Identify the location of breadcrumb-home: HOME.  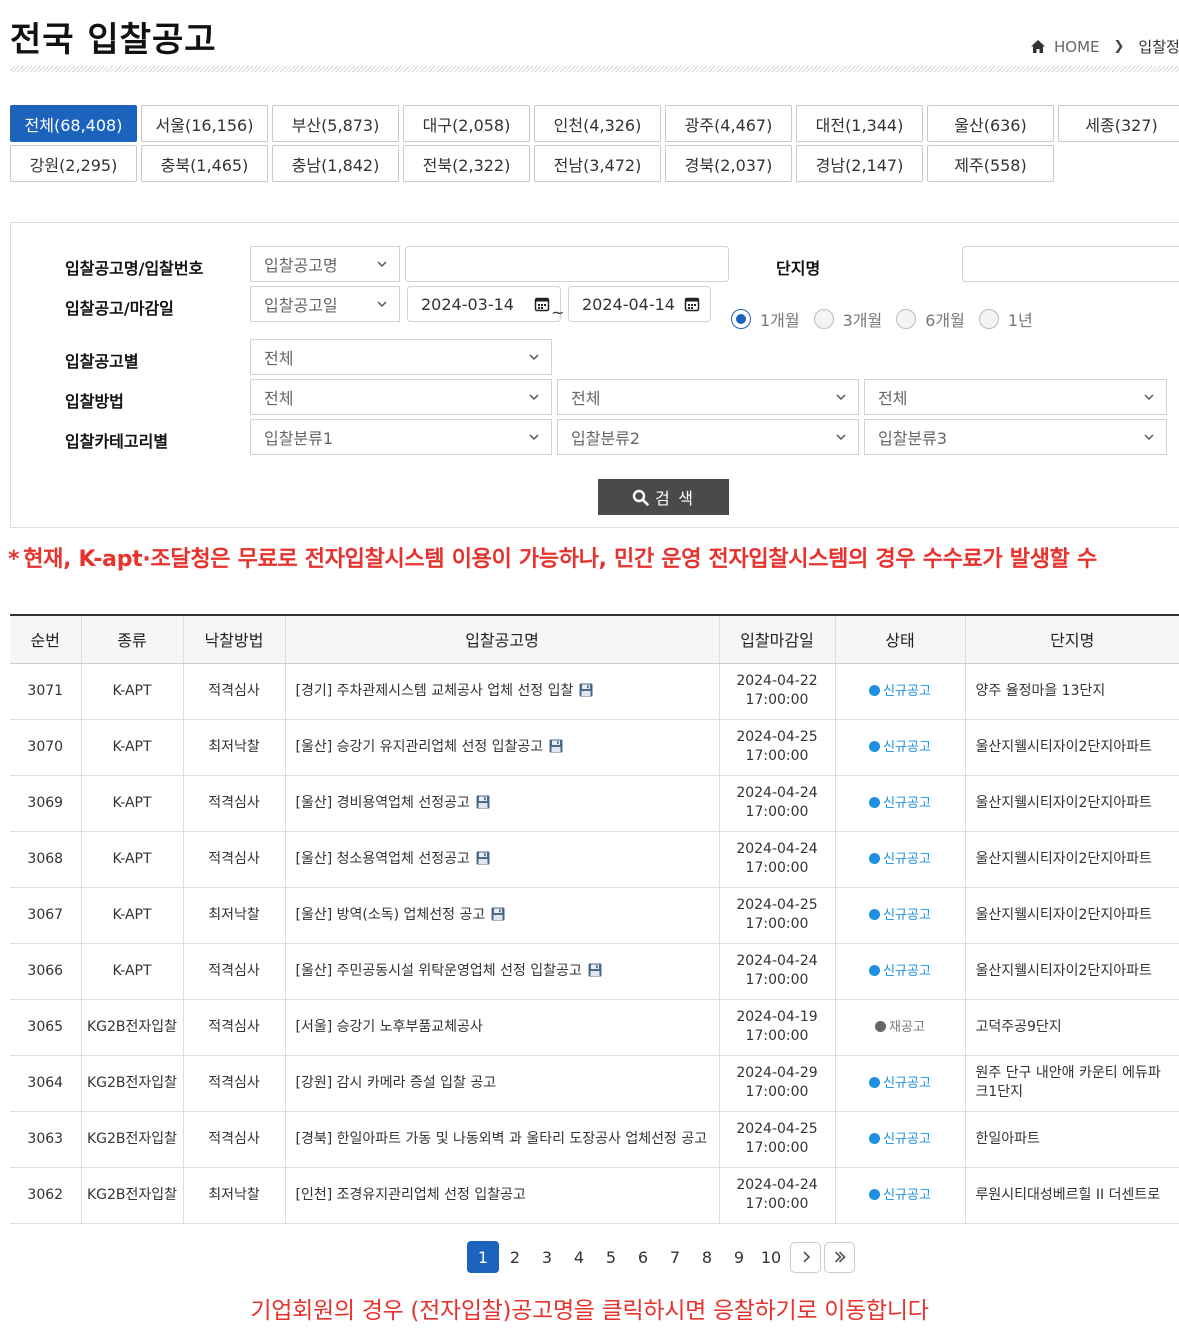
(1077, 47).